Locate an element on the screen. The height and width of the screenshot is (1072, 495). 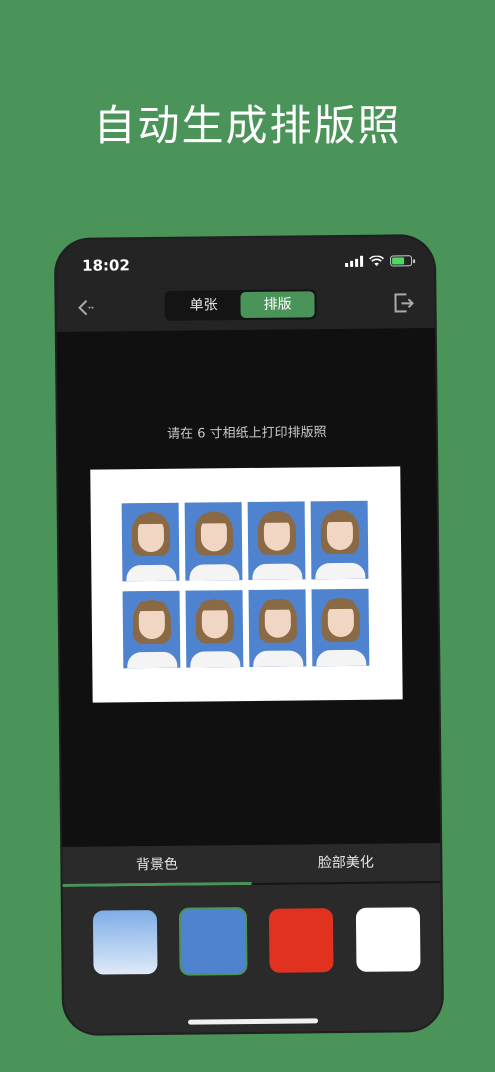
status-bar: 18:02 is located at coordinates (245, 263).